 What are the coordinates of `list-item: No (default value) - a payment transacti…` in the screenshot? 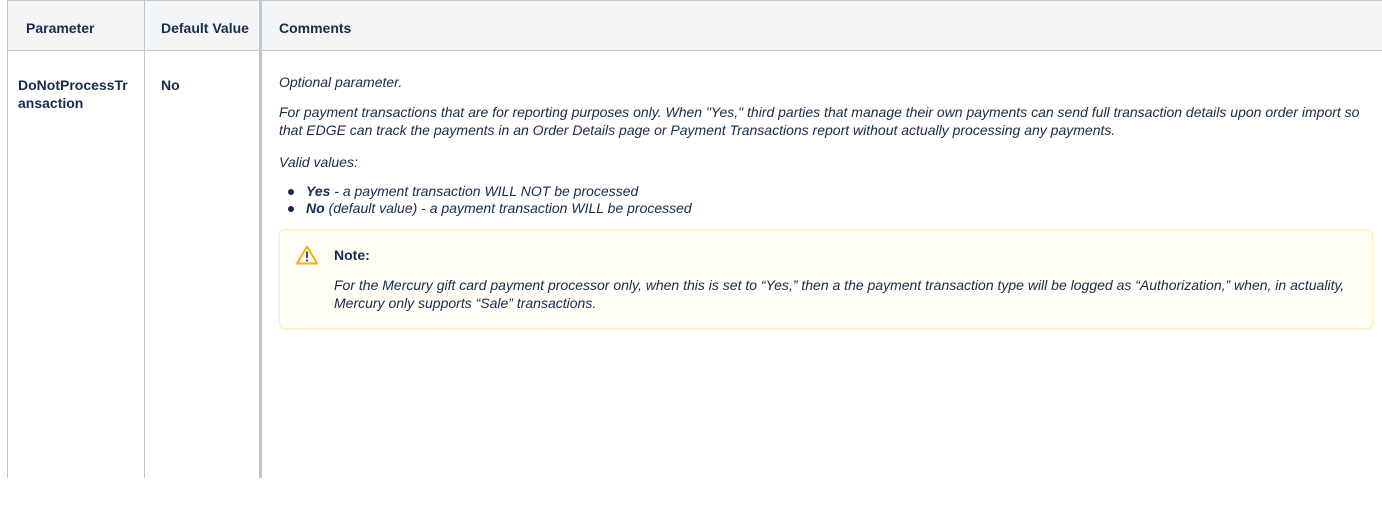 It's located at (829, 208).